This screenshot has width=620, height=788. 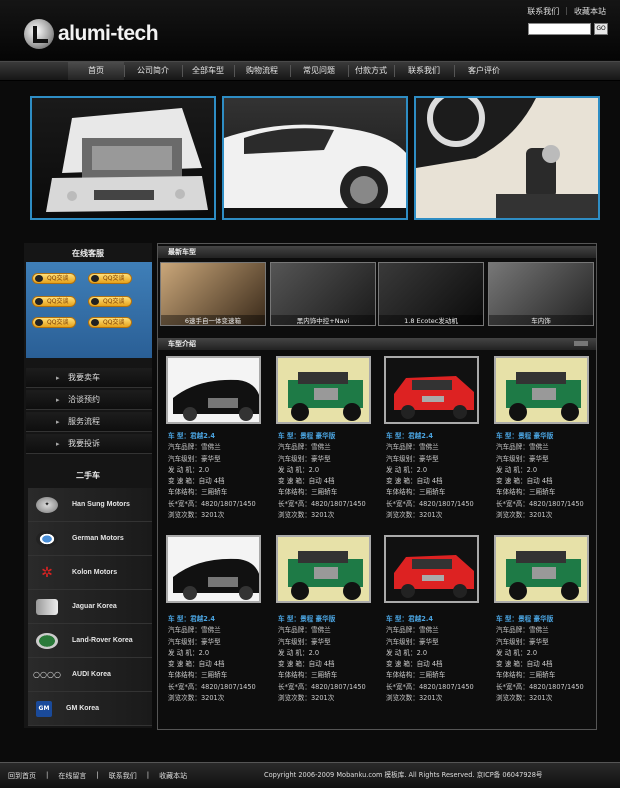 What do you see at coordinates (72, 776) in the screenshot?
I see `footer-link-message: 在线留言` at bounding box center [72, 776].